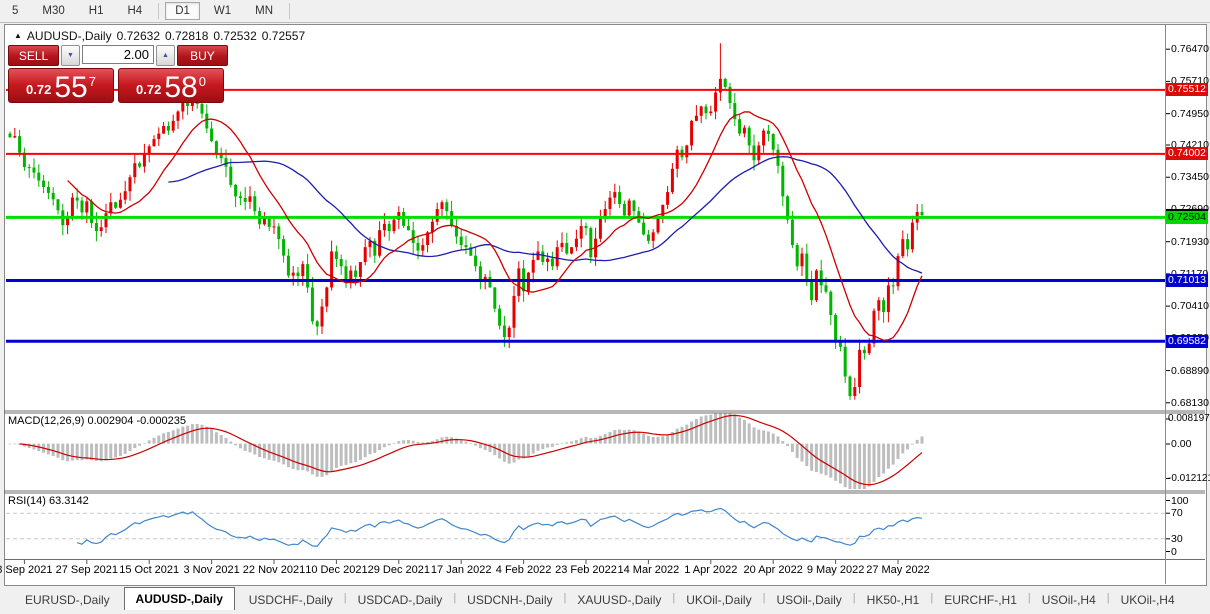 The width and height of the screenshot is (1210, 614). I want to click on volume-input, so click(118, 54).